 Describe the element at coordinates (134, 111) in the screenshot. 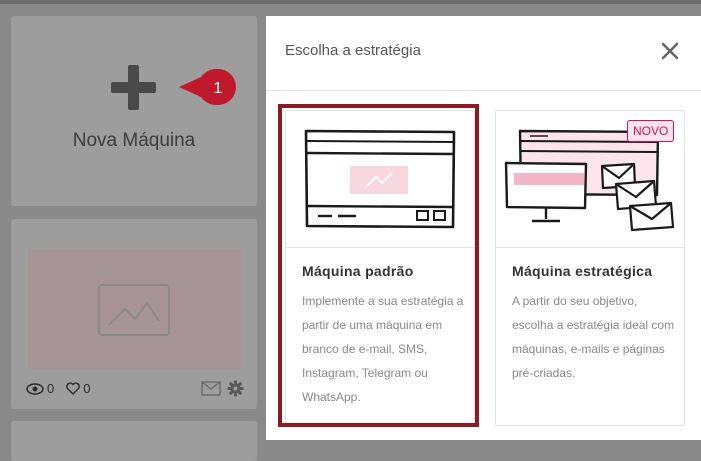

I see `new-machine-card` at that location.